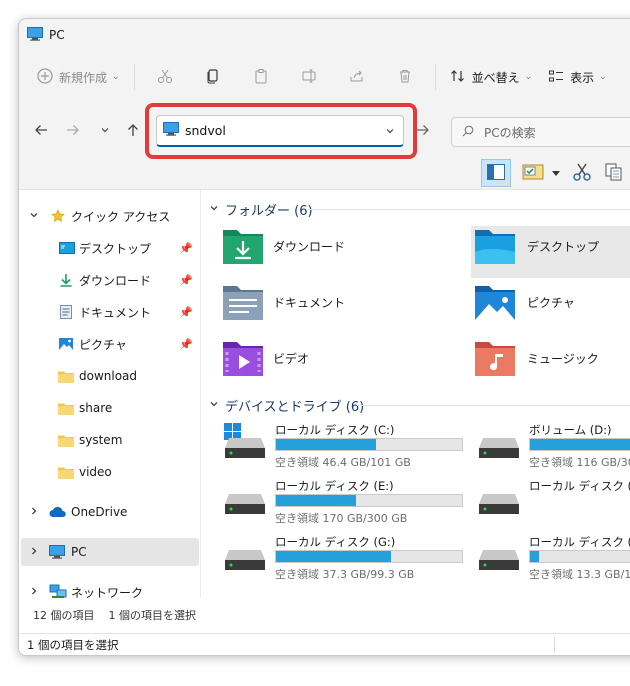  I want to click on cut-button, so click(165, 77).